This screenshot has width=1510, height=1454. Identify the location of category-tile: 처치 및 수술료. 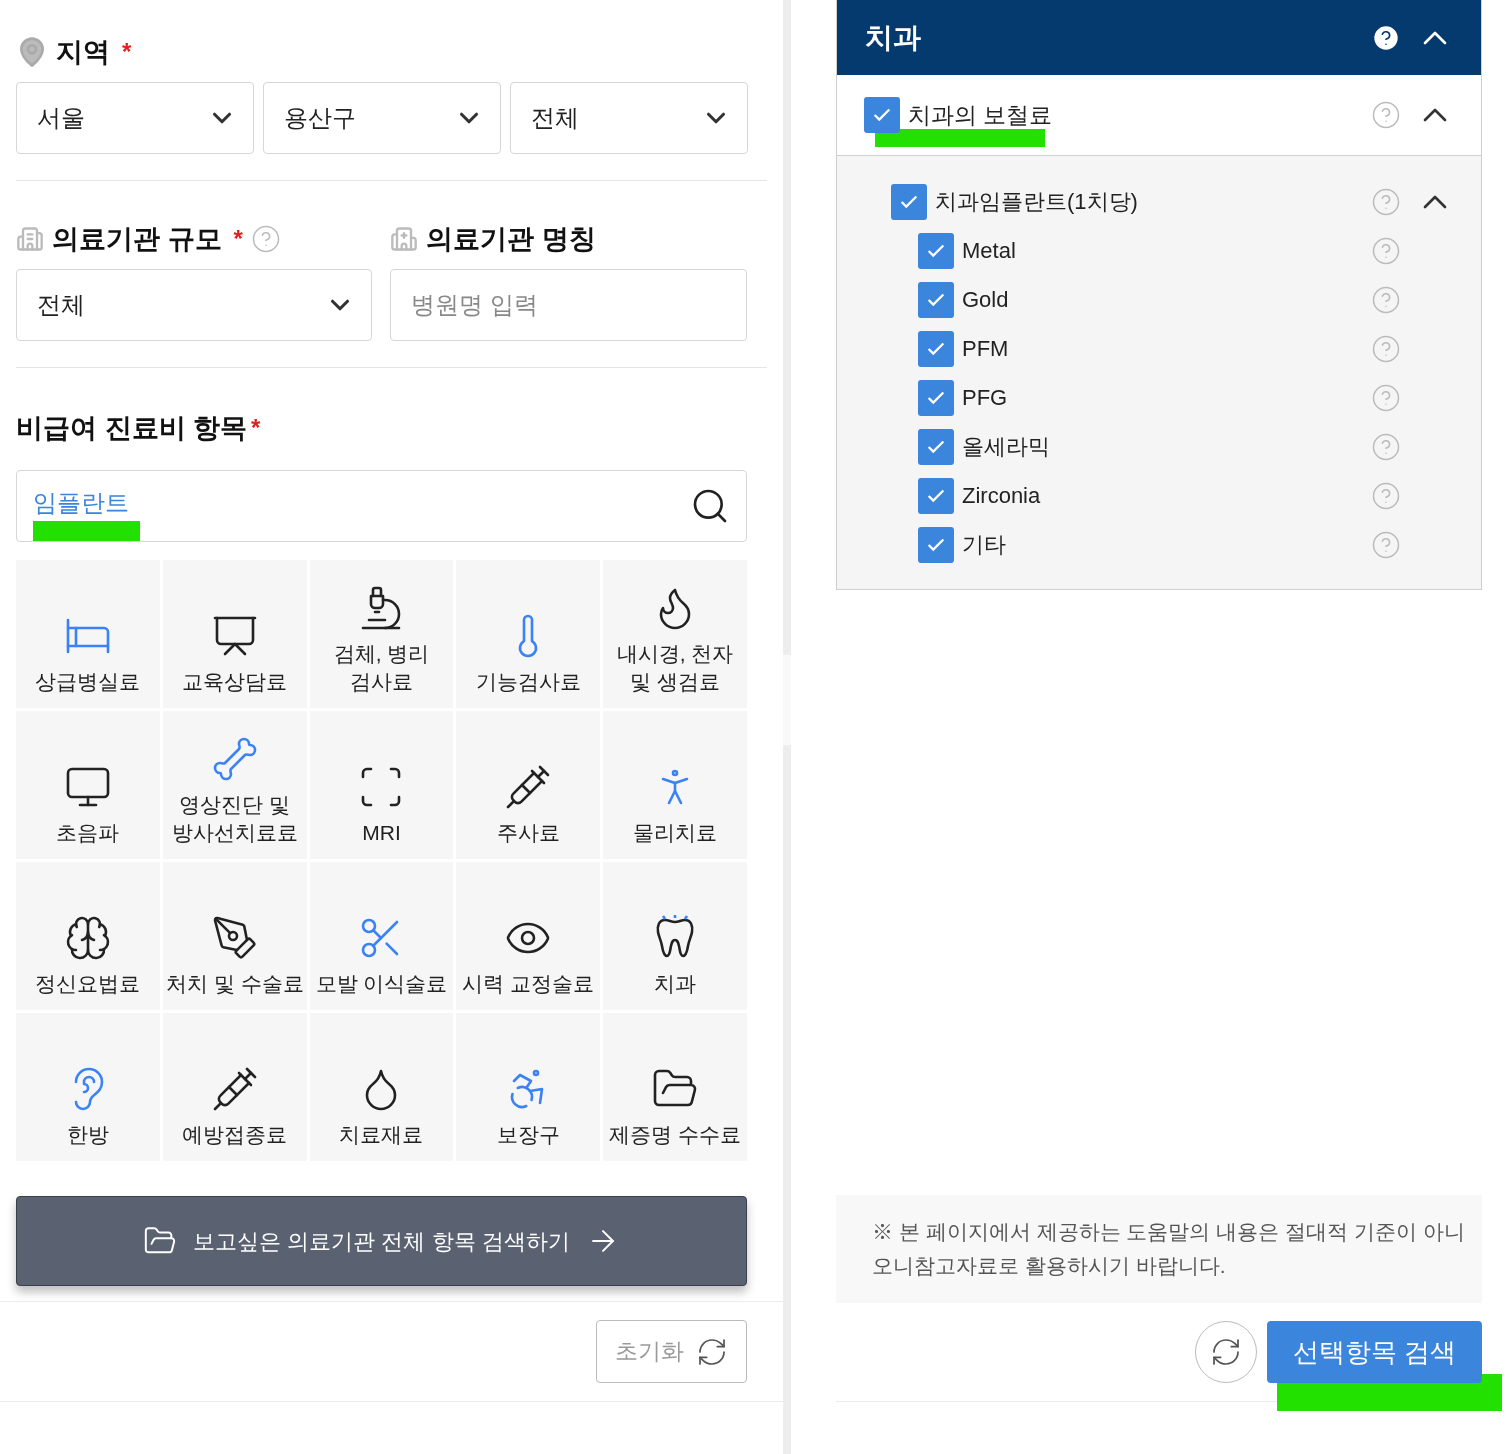
(234, 936).